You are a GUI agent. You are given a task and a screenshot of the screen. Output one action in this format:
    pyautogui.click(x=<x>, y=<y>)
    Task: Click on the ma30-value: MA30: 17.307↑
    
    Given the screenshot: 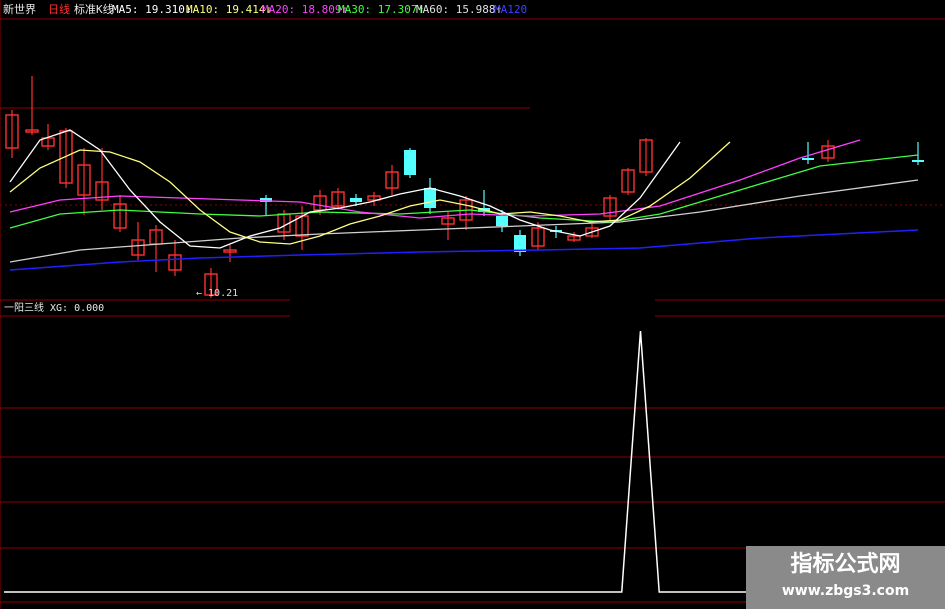 What is the action you would take?
    pyautogui.click(x=381, y=9)
    